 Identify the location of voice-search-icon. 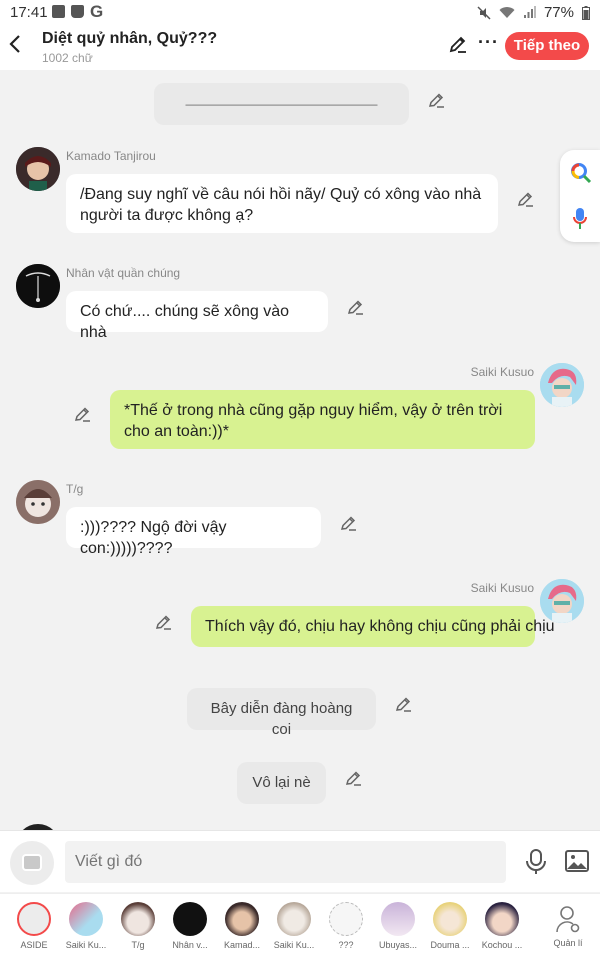
(580, 219).